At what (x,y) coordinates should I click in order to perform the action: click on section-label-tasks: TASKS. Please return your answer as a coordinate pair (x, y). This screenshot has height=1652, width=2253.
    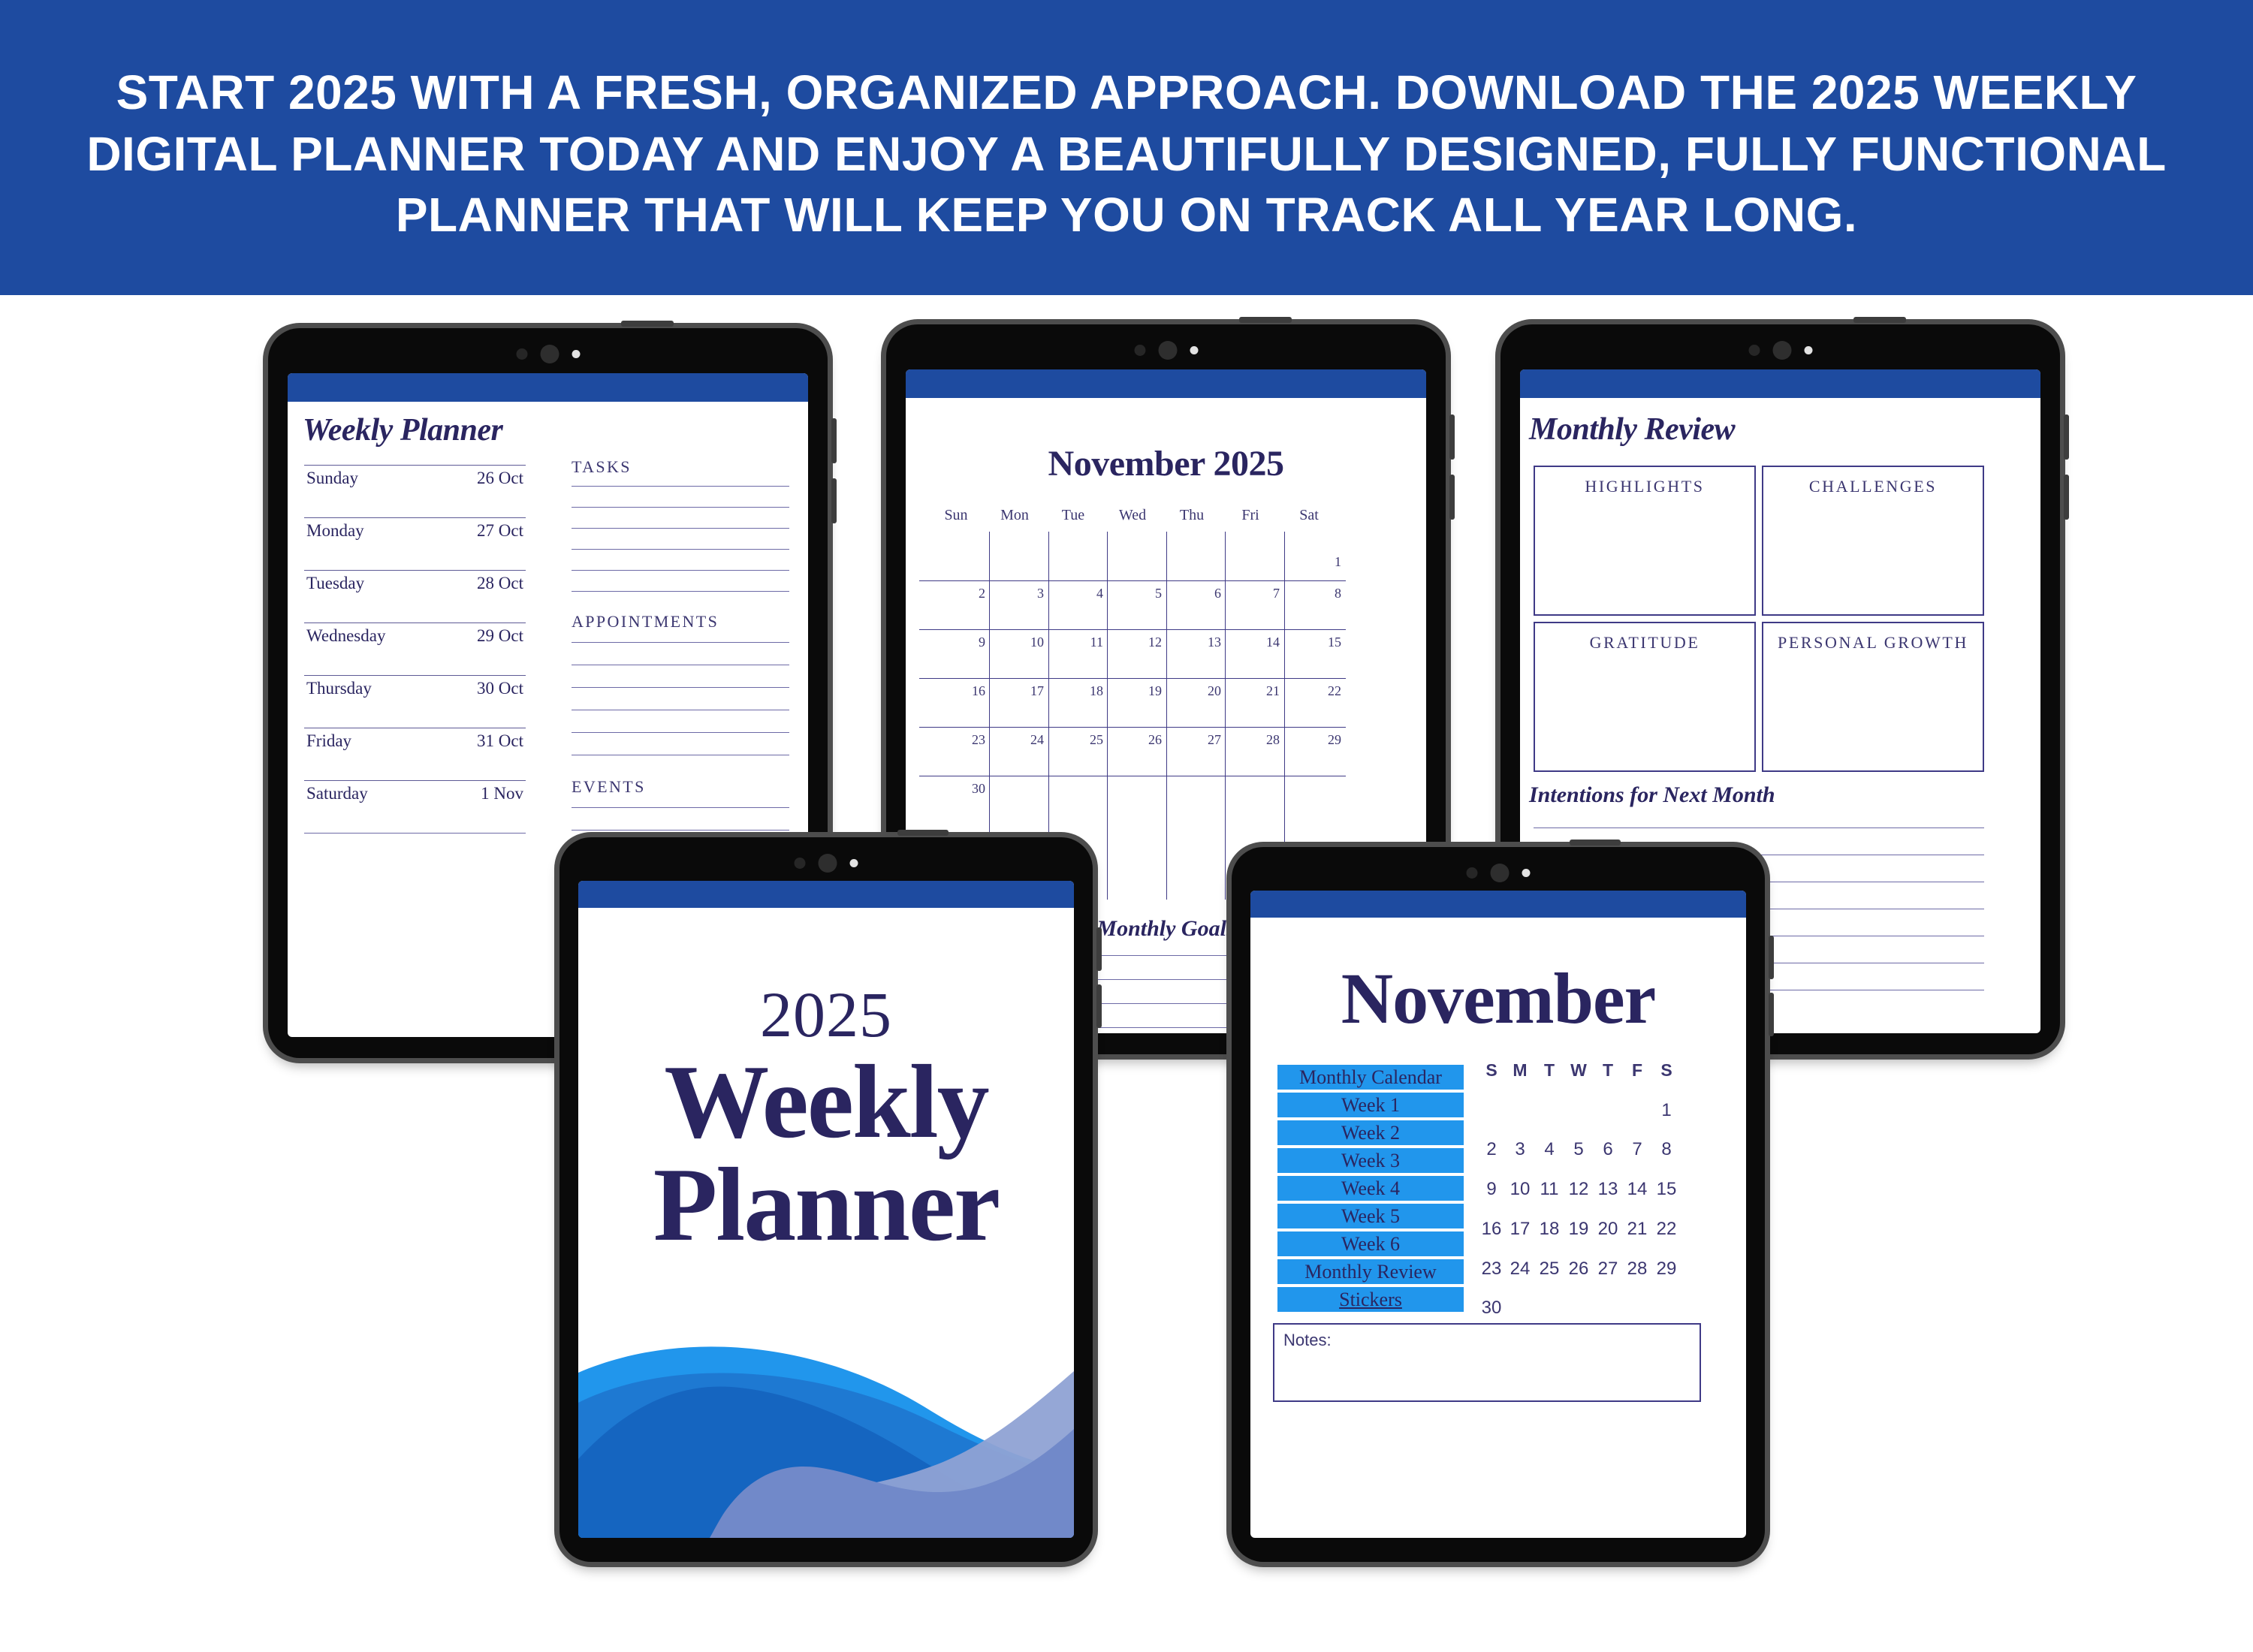
    Looking at the image, I should click on (602, 466).